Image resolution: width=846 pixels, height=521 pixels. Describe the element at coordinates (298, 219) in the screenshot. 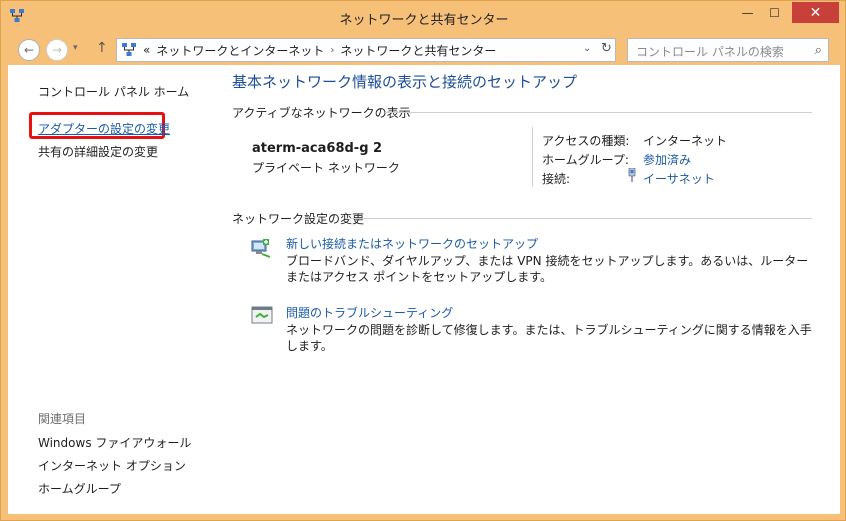

I see `change-settings-heading: ネットワーク設定の変更` at that location.